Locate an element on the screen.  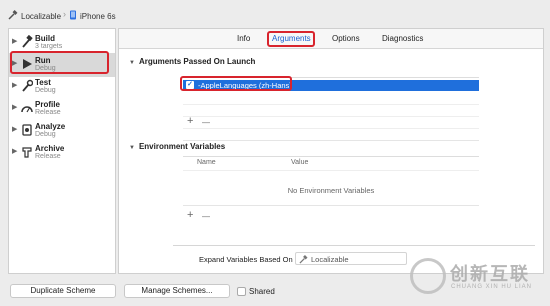
duplicate-scheme-button: Duplicate Scheme is located at coordinates (63, 291).